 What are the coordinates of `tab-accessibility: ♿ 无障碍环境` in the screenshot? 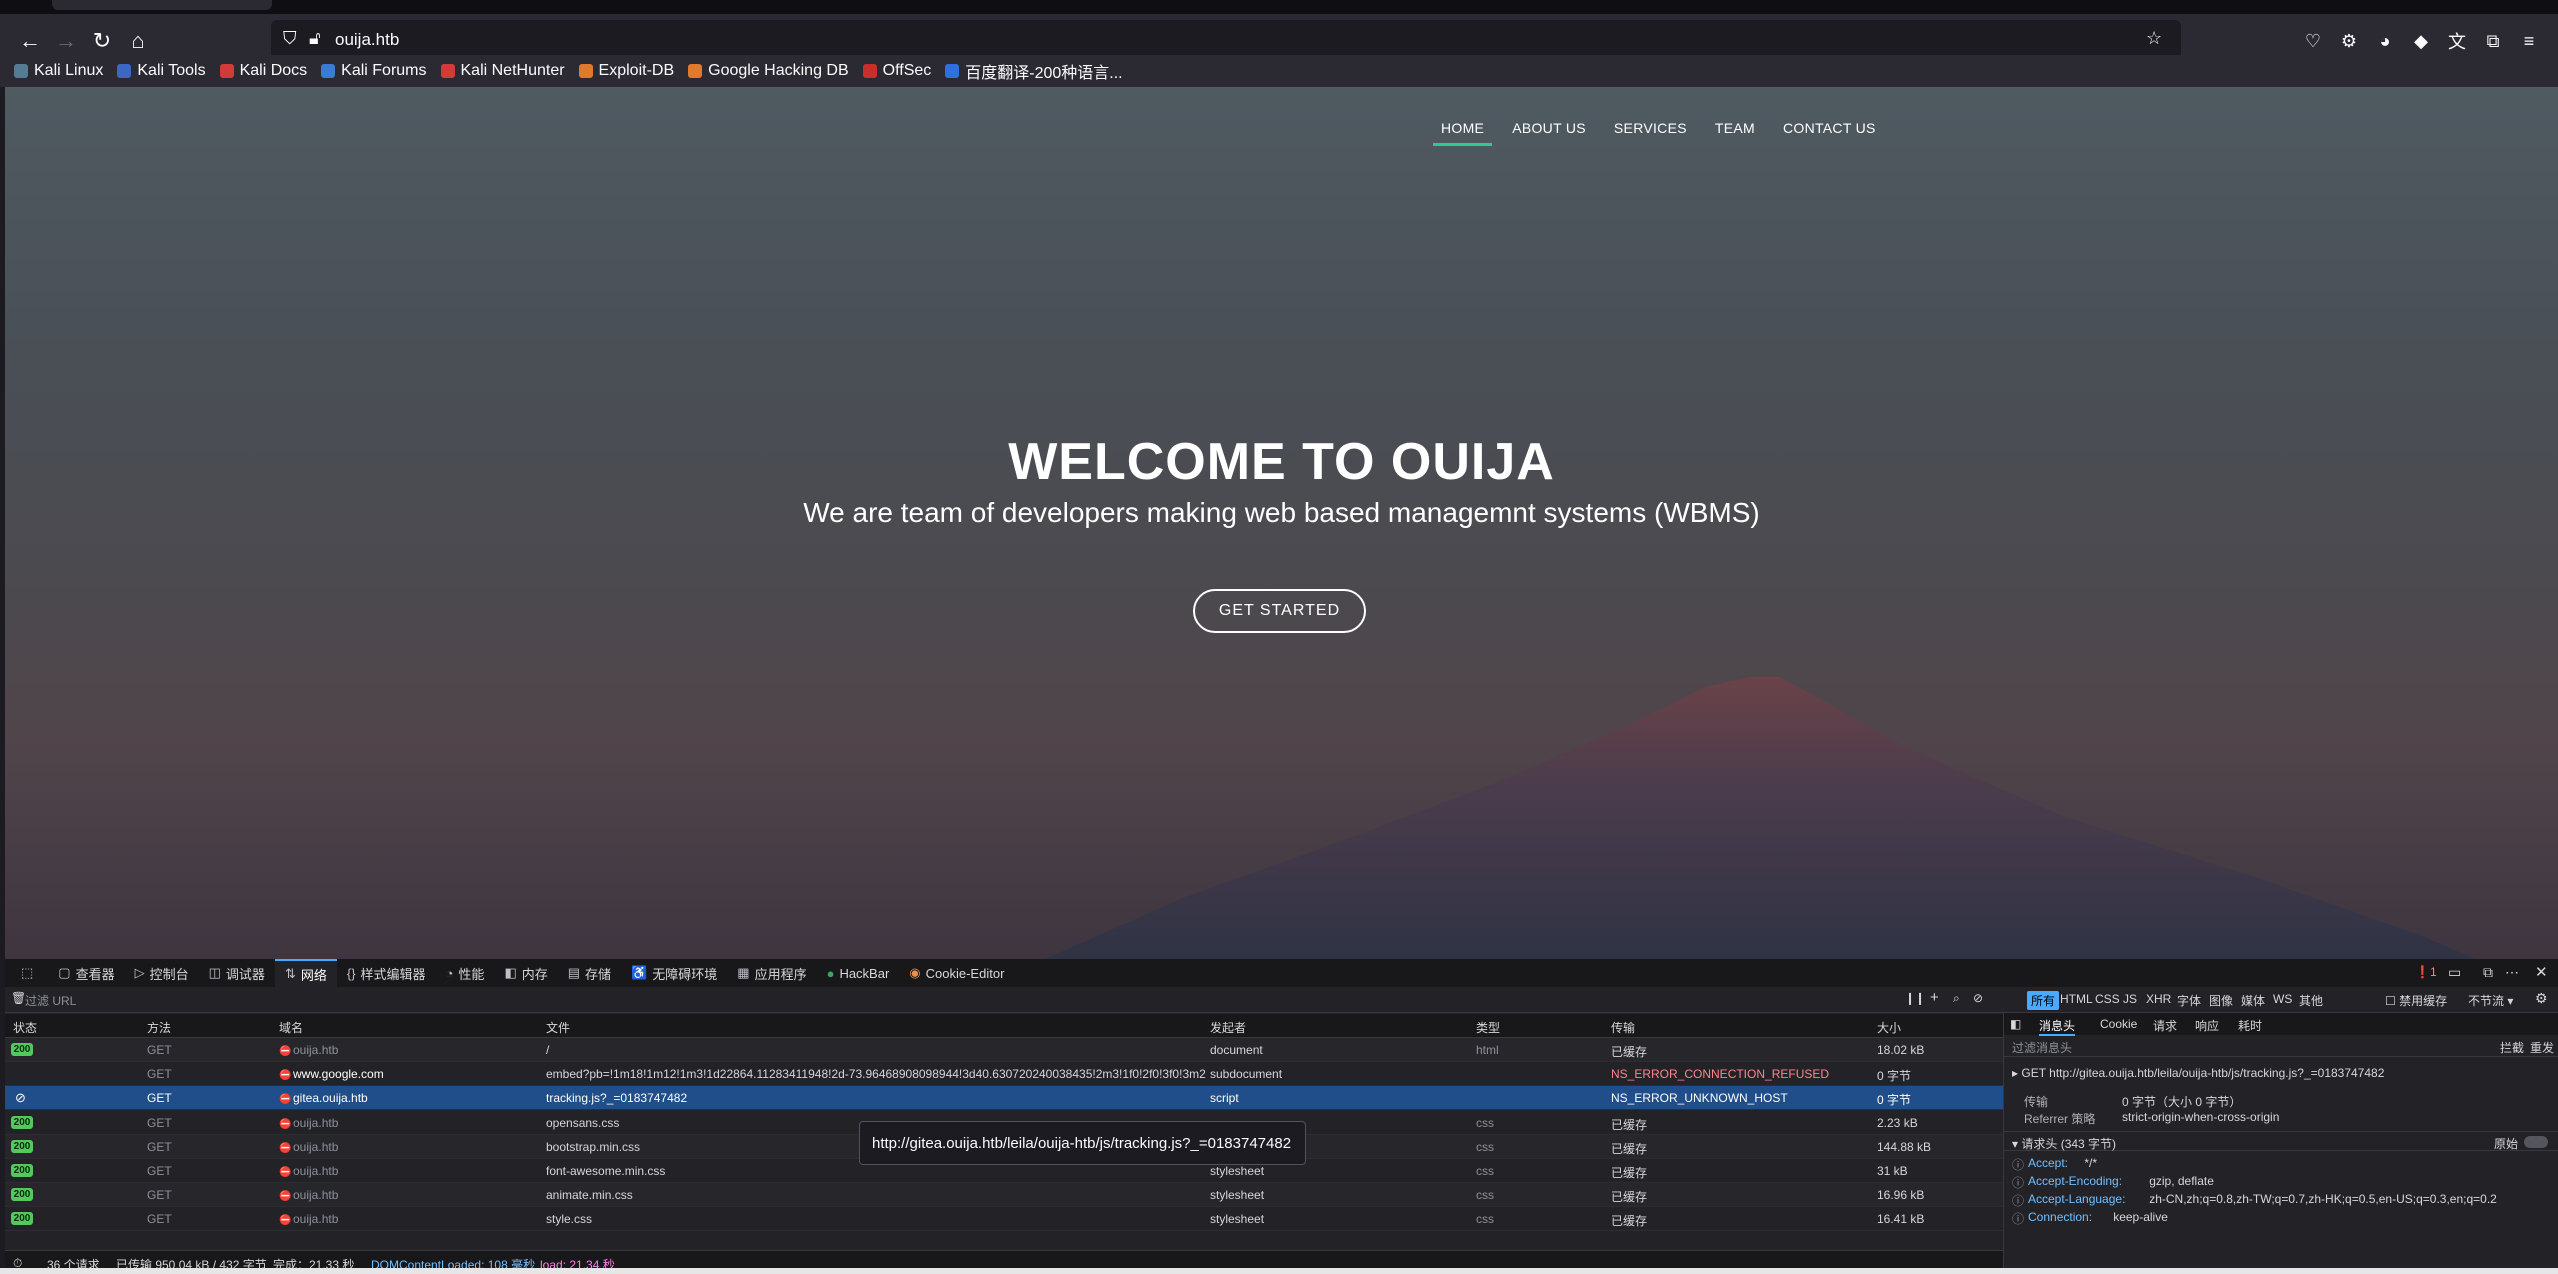 It's located at (674, 973).